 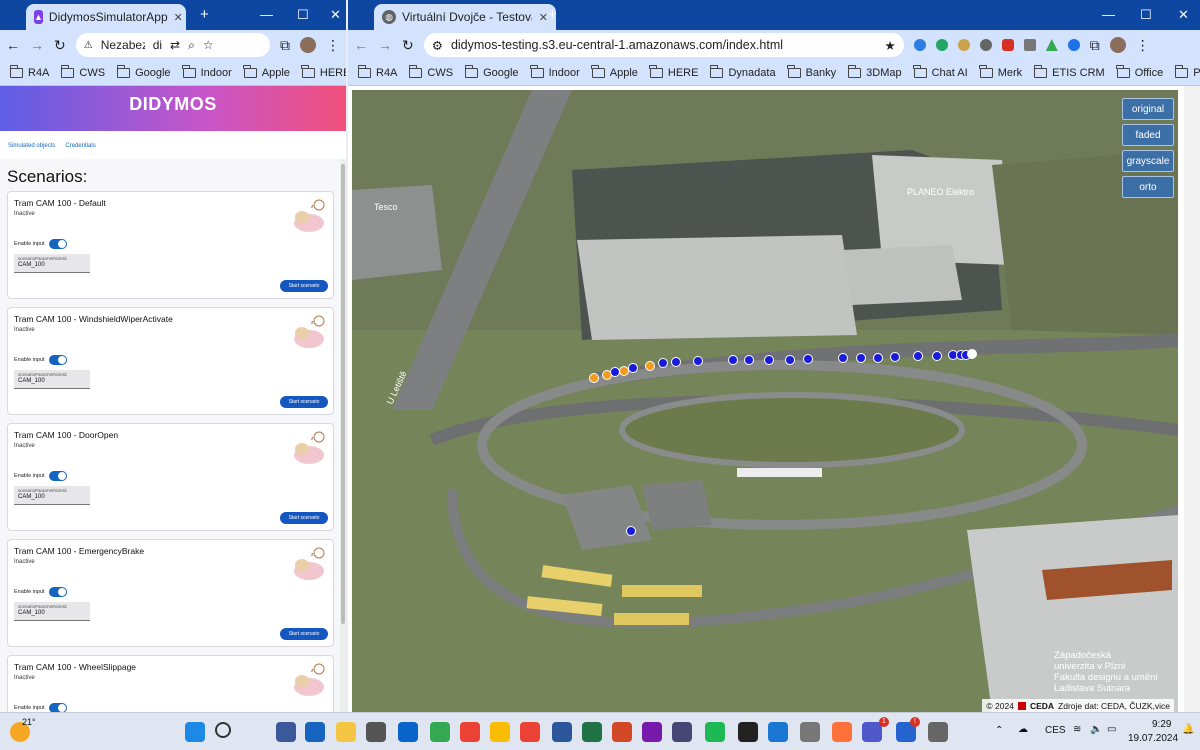 I want to click on powerpoint-icon, so click(x=622, y=732).